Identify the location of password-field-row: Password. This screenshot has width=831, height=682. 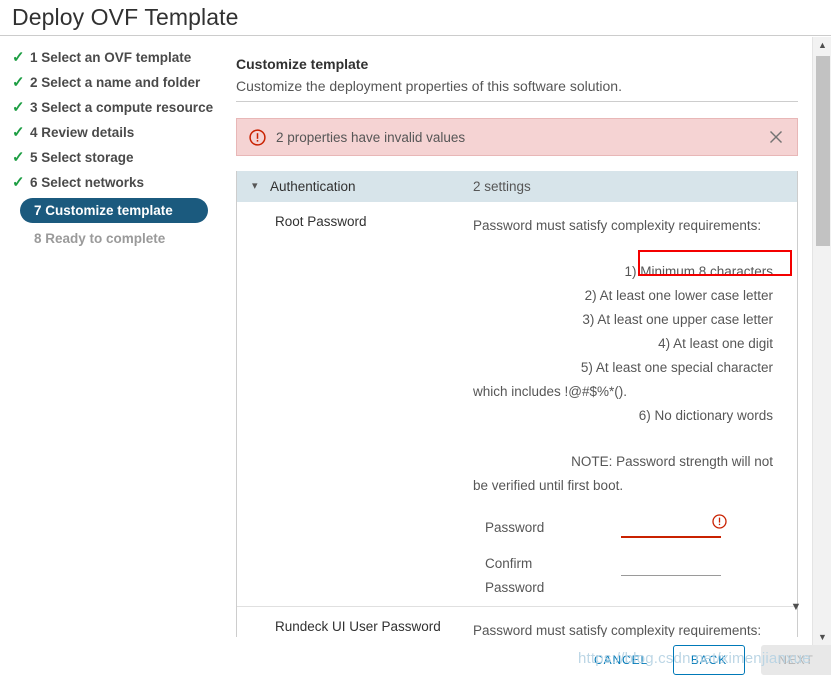
(635, 530).